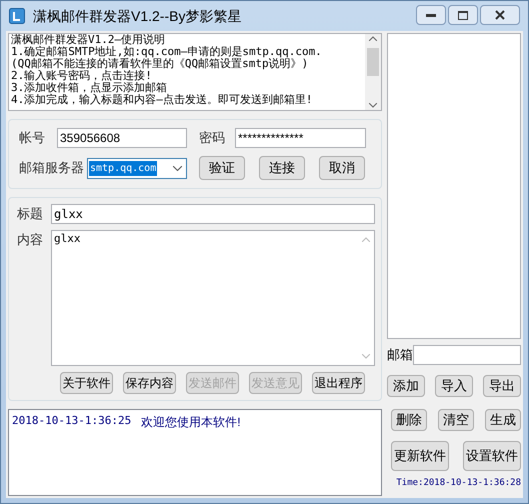  What do you see at coordinates (17, 16) in the screenshot?
I see `app-icon` at bounding box center [17, 16].